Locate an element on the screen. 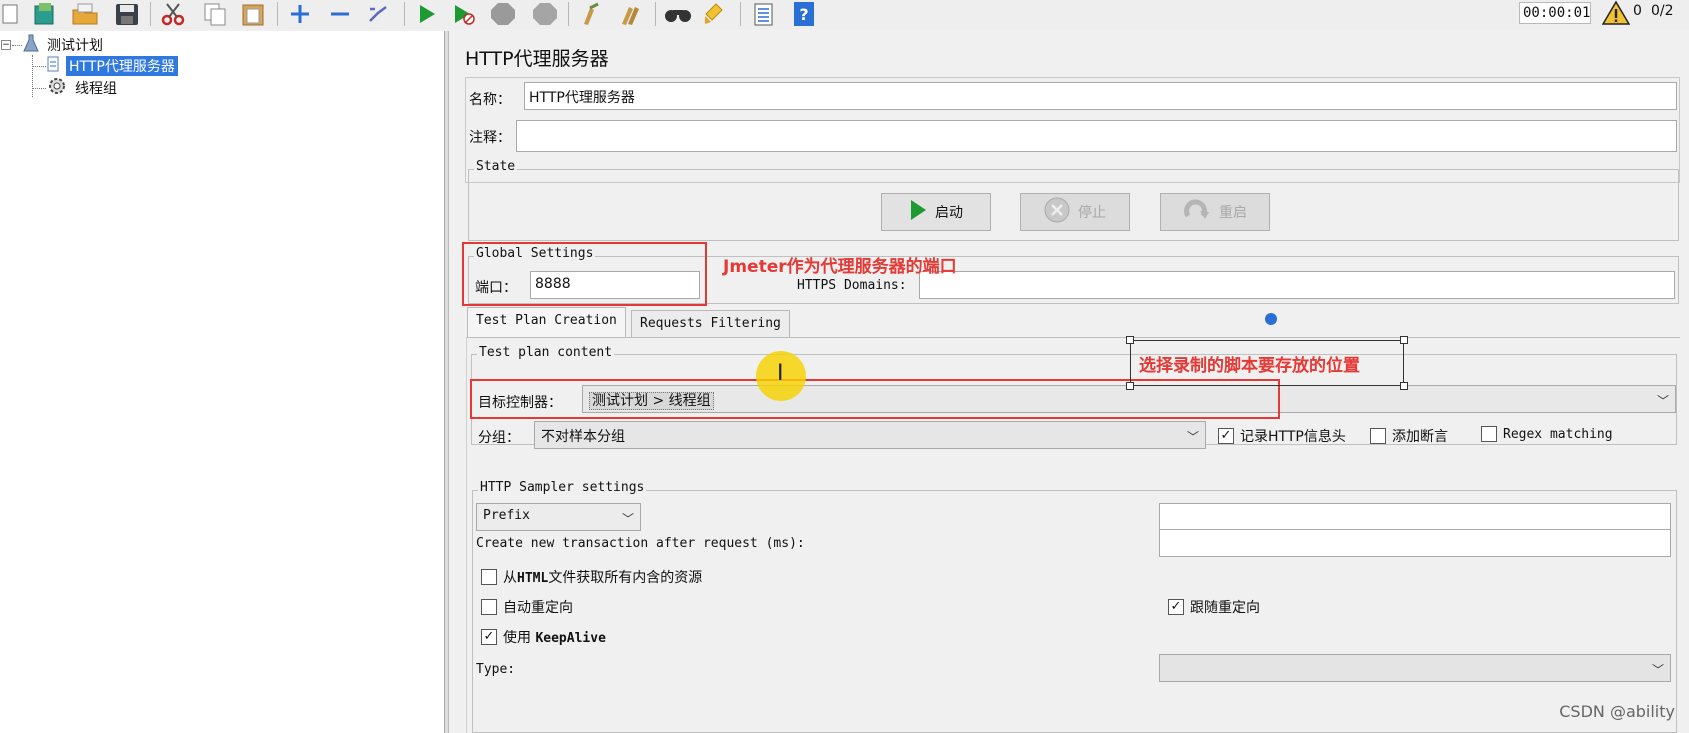 The height and width of the screenshot is (733, 1689). play-icon is located at coordinates (918, 212).